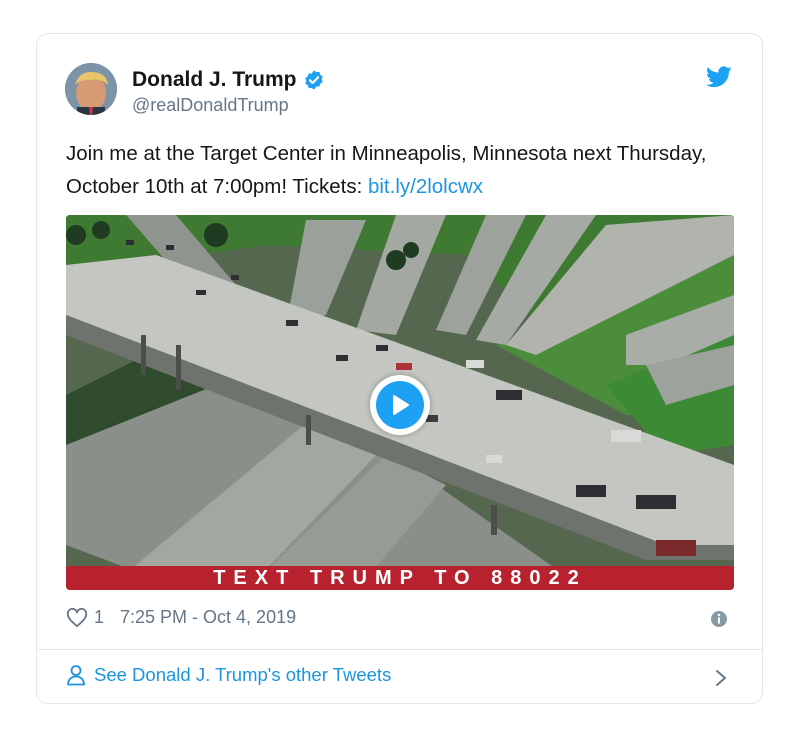  I want to click on other-tweets-label: See Donald J. Trump's other Tweets, so click(242, 675).